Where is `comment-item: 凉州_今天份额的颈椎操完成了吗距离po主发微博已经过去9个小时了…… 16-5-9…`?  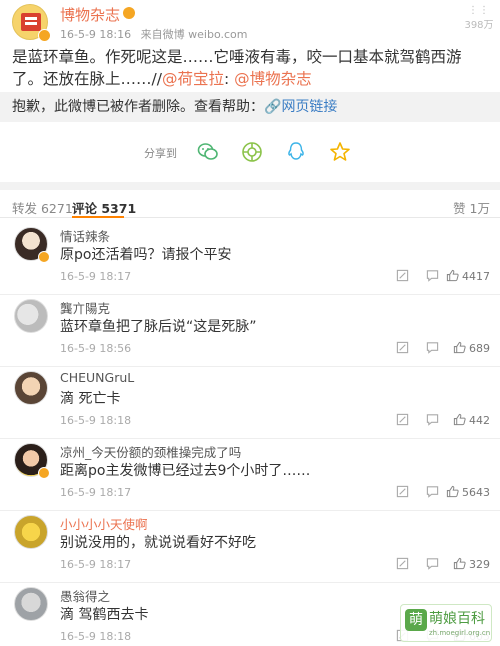
comment-item: 凉州_今天份额的颈椎操完成了吗距离po主发微博已经过去9个小时了…… 16-5-9… is located at coordinates (250, 475).